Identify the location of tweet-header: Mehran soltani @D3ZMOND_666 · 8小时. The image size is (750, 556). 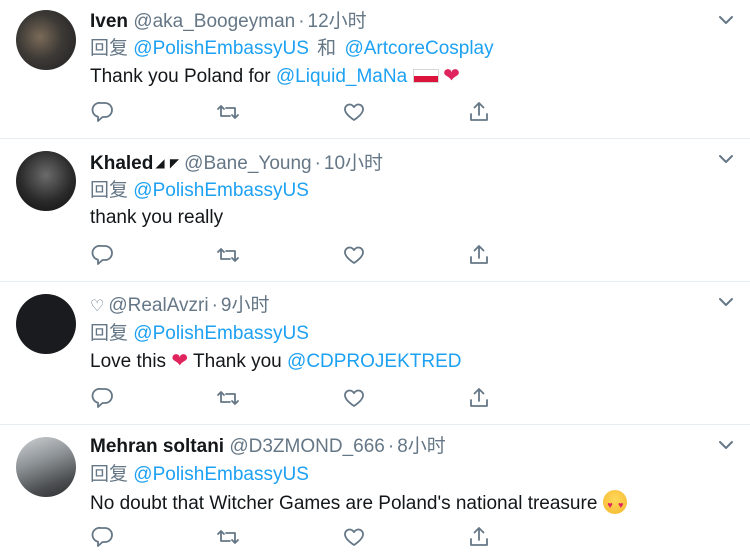
(268, 447).